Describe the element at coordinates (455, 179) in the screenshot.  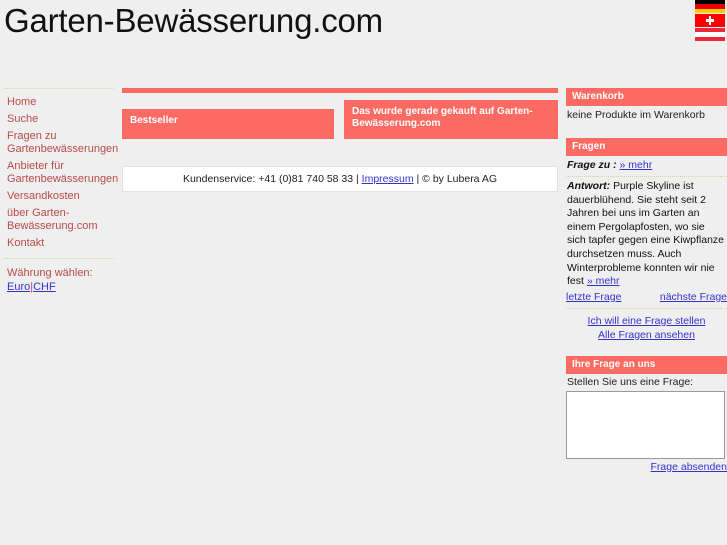
I see `copyright-text: | © by Lubera AG` at that location.